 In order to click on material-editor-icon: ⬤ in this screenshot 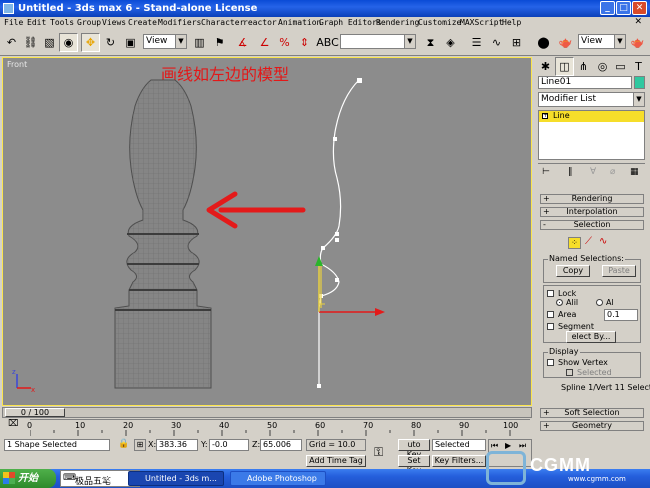, I will do `click(543, 42)`.